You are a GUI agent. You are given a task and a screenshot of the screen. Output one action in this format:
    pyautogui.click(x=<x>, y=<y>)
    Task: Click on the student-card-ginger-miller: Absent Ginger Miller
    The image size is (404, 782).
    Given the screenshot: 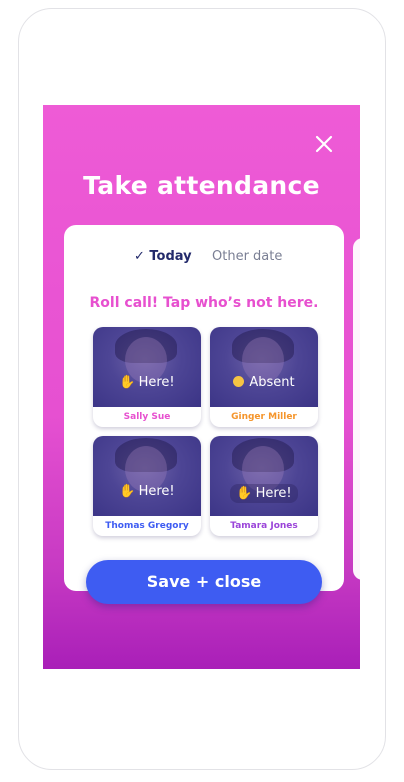 What is the action you would take?
    pyautogui.click(x=264, y=377)
    